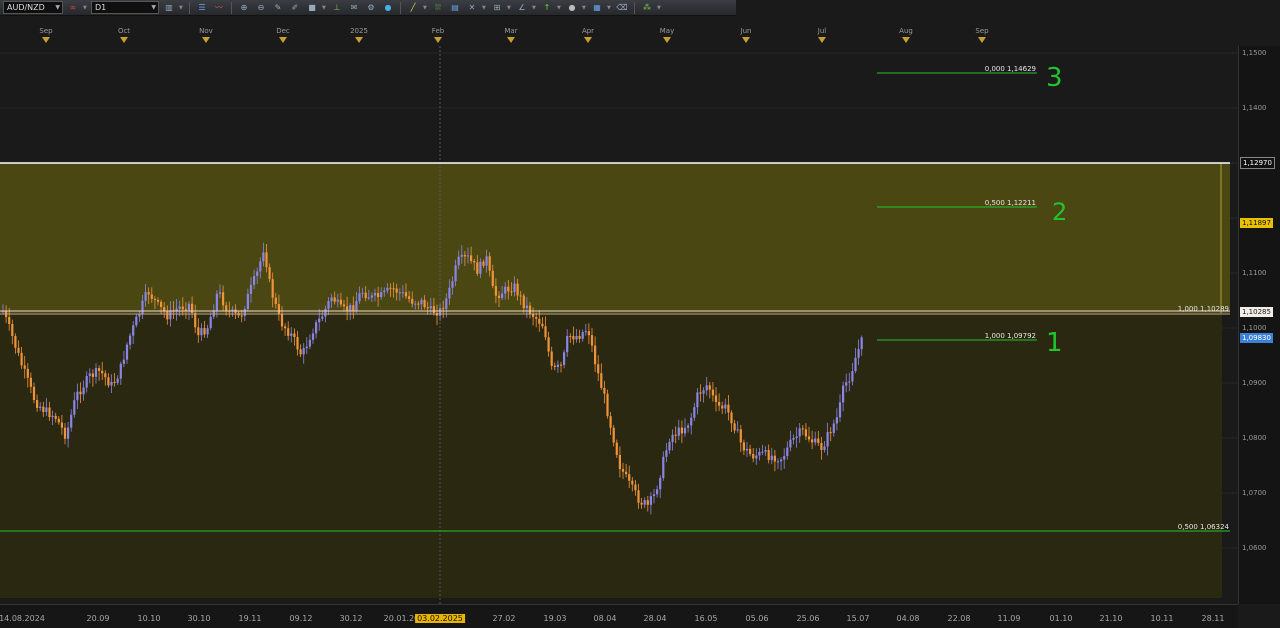 Image resolution: width=1280 pixels, height=628 pixels. What do you see at coordinates (746, 31) in the screenshot?
I see `top-axis-label: Jun` at bounding box center [746, 31].